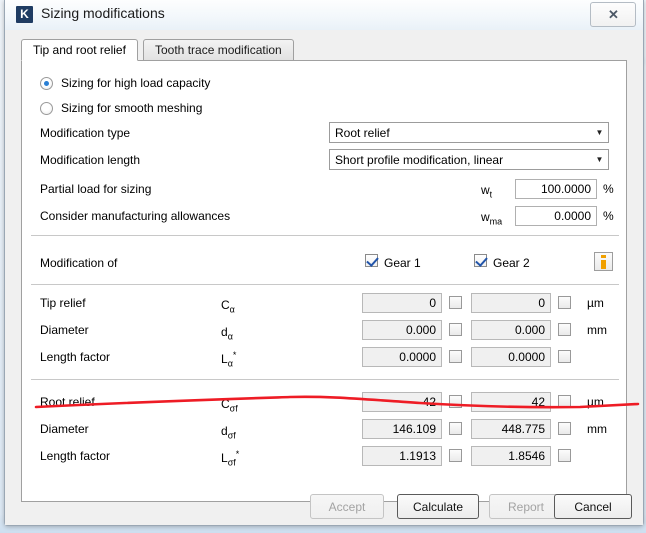  Describe the element at coordinates (79, 50) in the screenshot. I see `tab-tip-and-root-relief: Tip and root relief` at that location.